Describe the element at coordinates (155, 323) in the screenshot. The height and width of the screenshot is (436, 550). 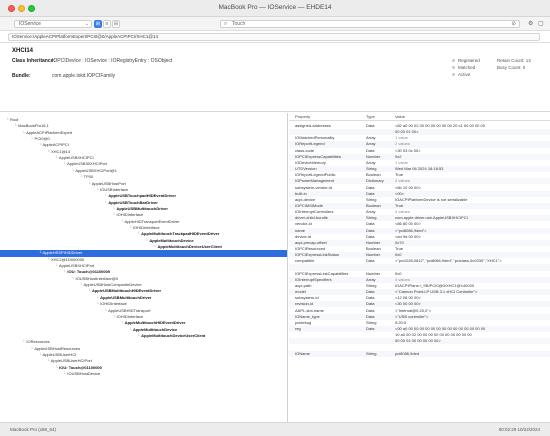
I see `tree-row-label: AppleMultitouchHIDEventDriver` at that location.